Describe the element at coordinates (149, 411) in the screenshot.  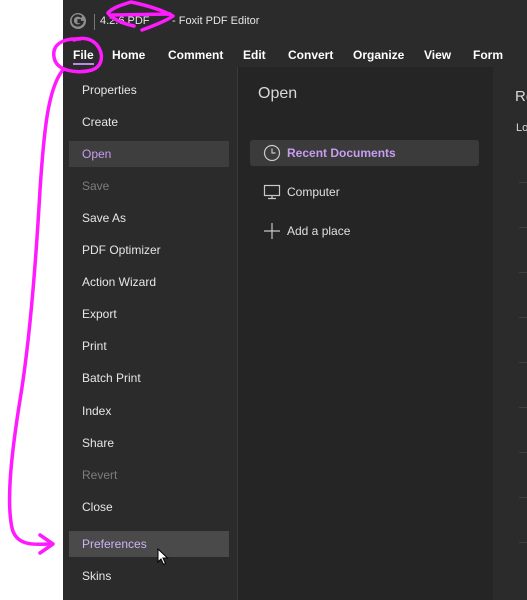
I see `menu-item-index: Index` at that location.